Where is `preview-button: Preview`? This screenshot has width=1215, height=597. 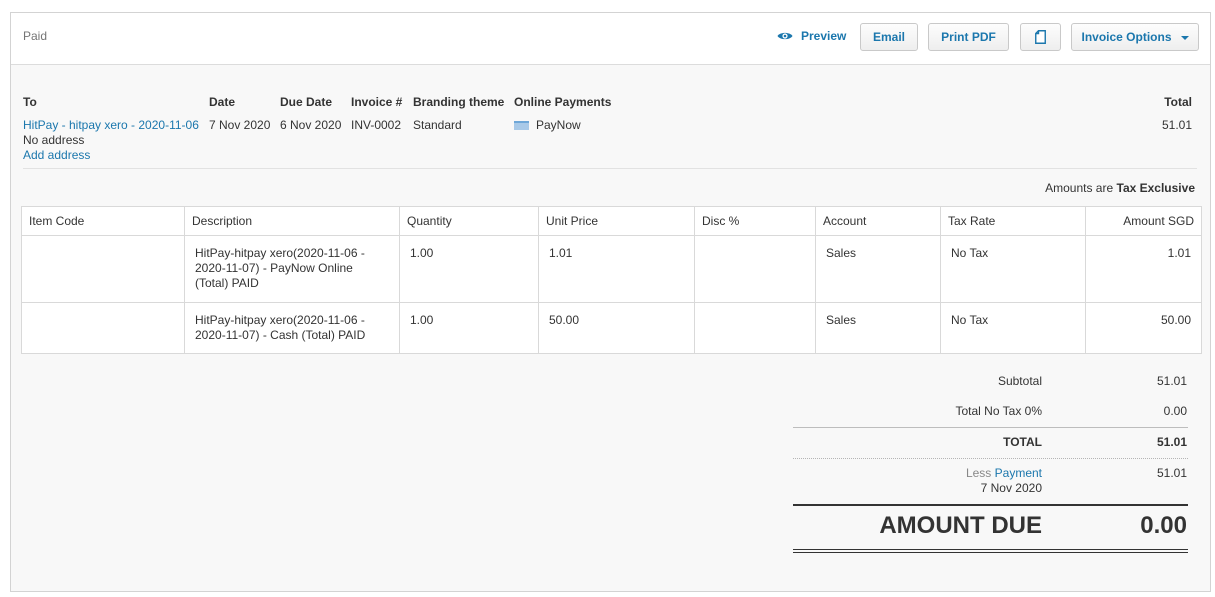
preview-button: Preview is located at coordinates (811, 36).